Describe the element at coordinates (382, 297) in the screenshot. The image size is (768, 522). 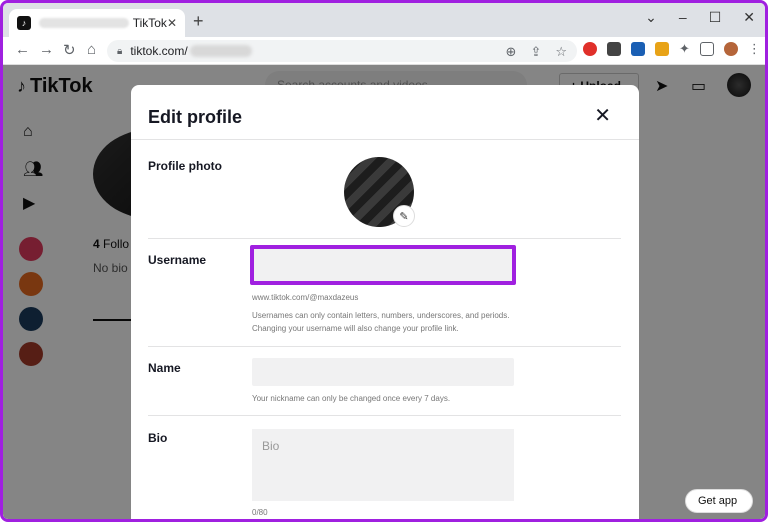
I see `username-url: www.tiktok.com/@maxdazeus` at that location.